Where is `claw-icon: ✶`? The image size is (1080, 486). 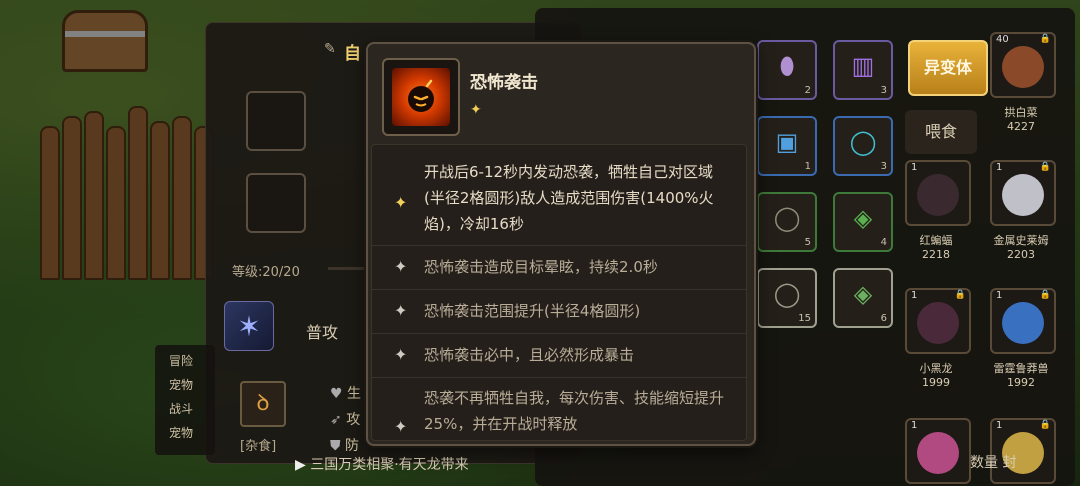
claw-icon: ✶ is located at coordinates (249, 326).